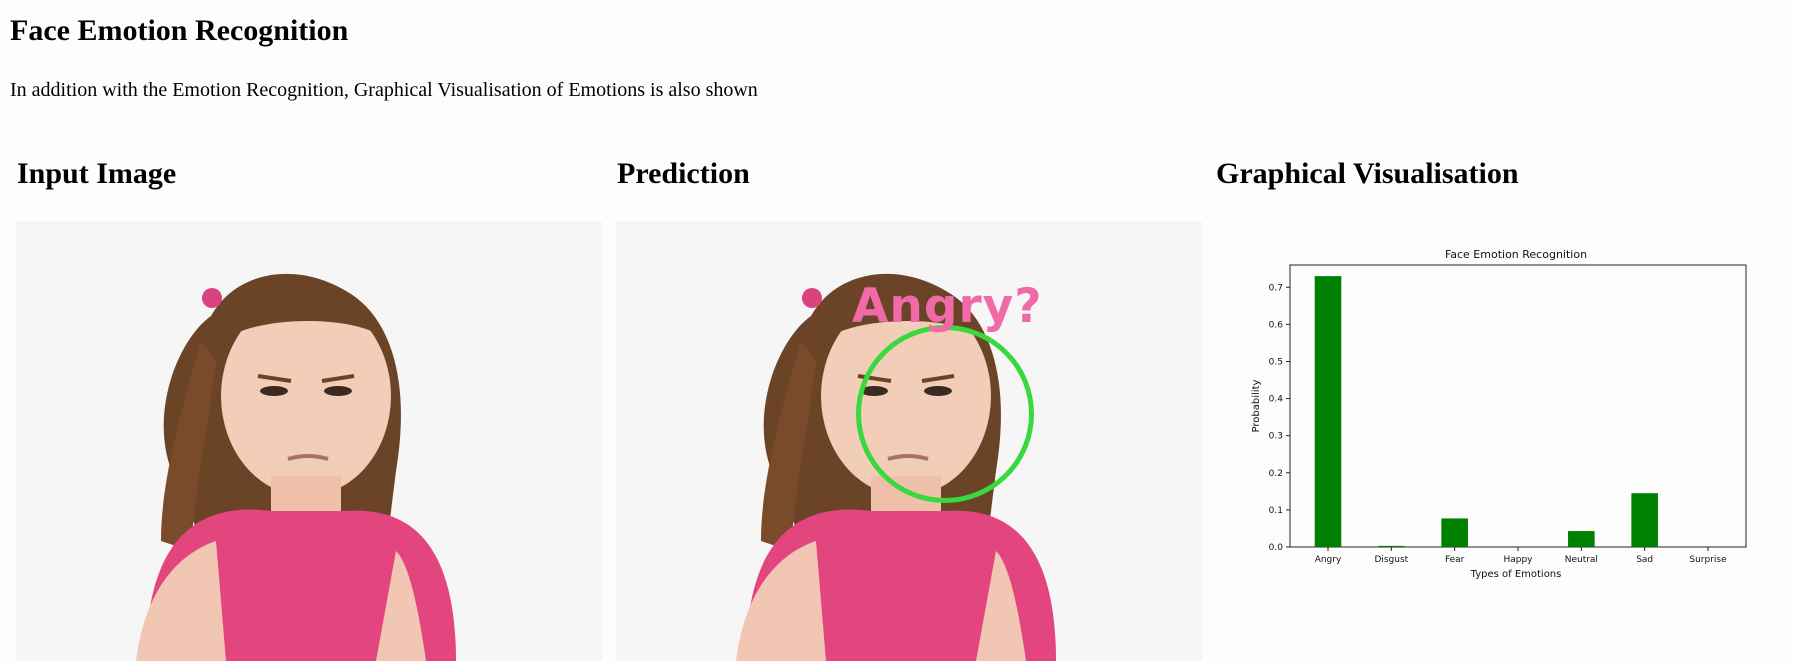 This screenshot has width=1794, height=661. What do you see at coordinates (1518, 406) in the screenshot?
I see `chart-plot-area` at bounding box center [1518, 406].